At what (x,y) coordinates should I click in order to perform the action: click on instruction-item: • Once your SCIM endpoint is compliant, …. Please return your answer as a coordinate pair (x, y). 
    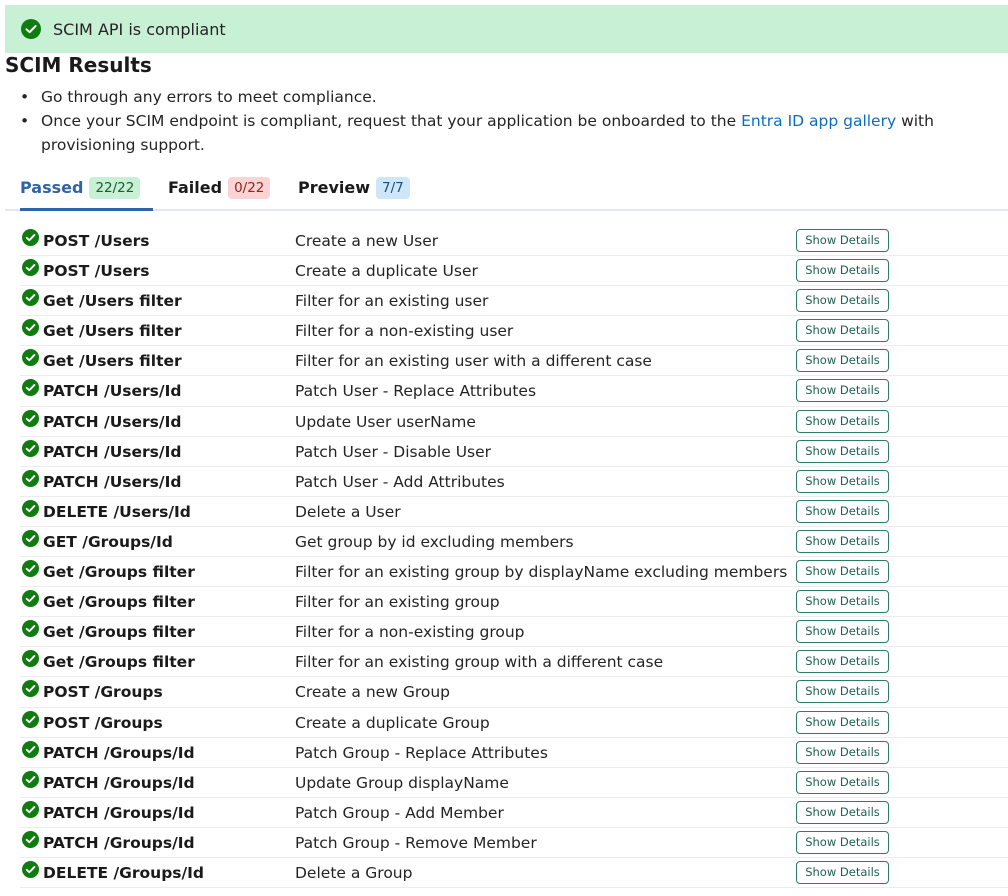
    Looking at the image, I should click on (514, 133).